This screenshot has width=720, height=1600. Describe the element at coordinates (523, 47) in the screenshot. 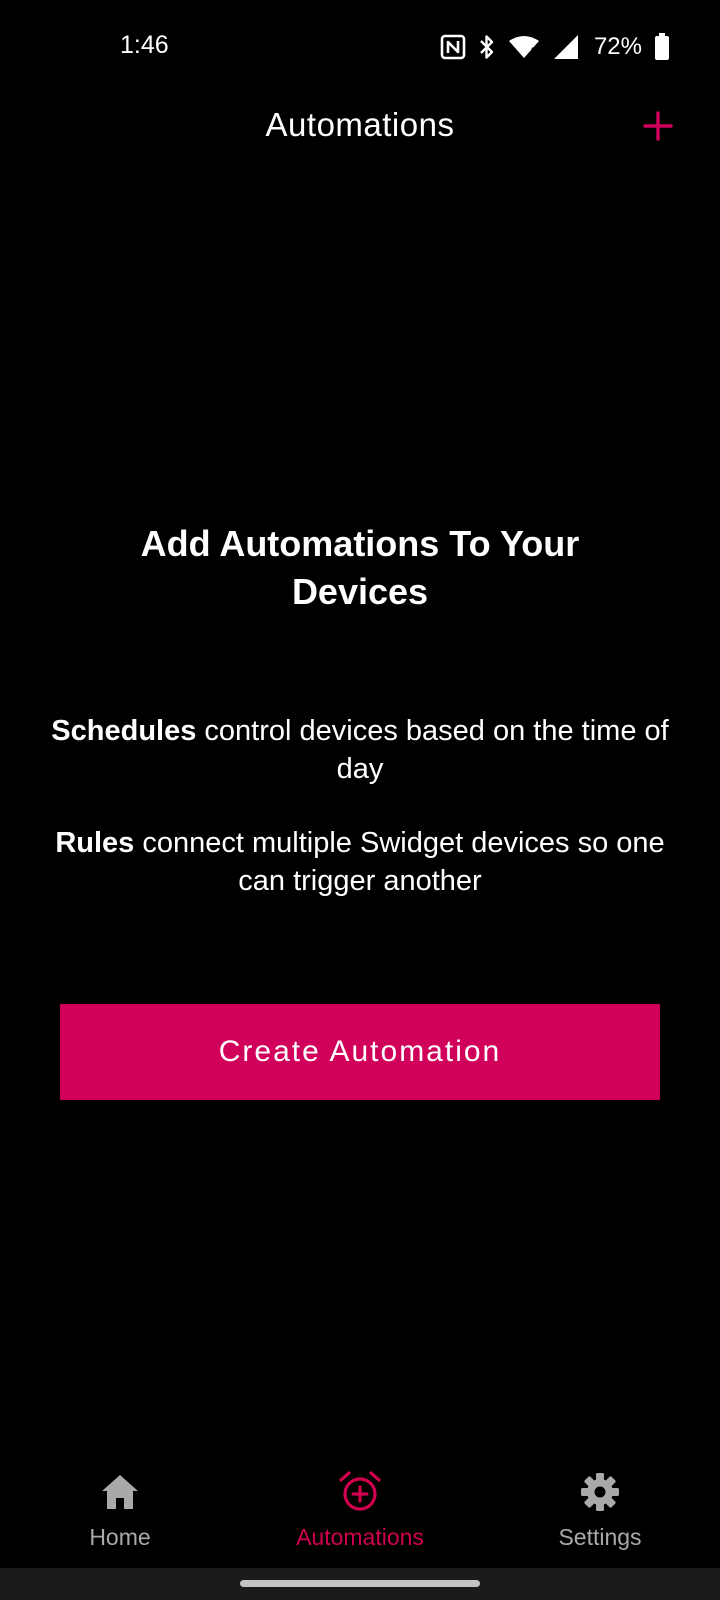

I see `wifi-icon` at that location.